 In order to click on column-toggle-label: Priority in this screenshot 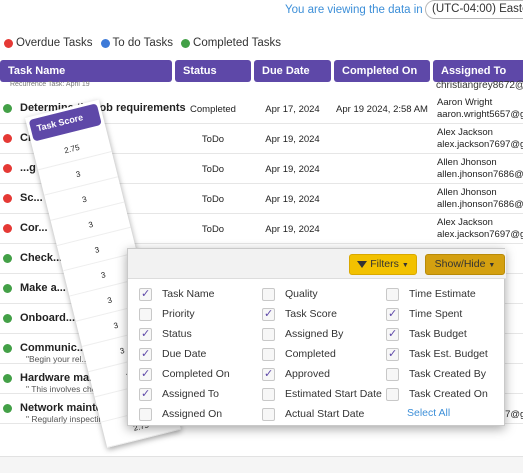, I will do `click(178, 314)`.